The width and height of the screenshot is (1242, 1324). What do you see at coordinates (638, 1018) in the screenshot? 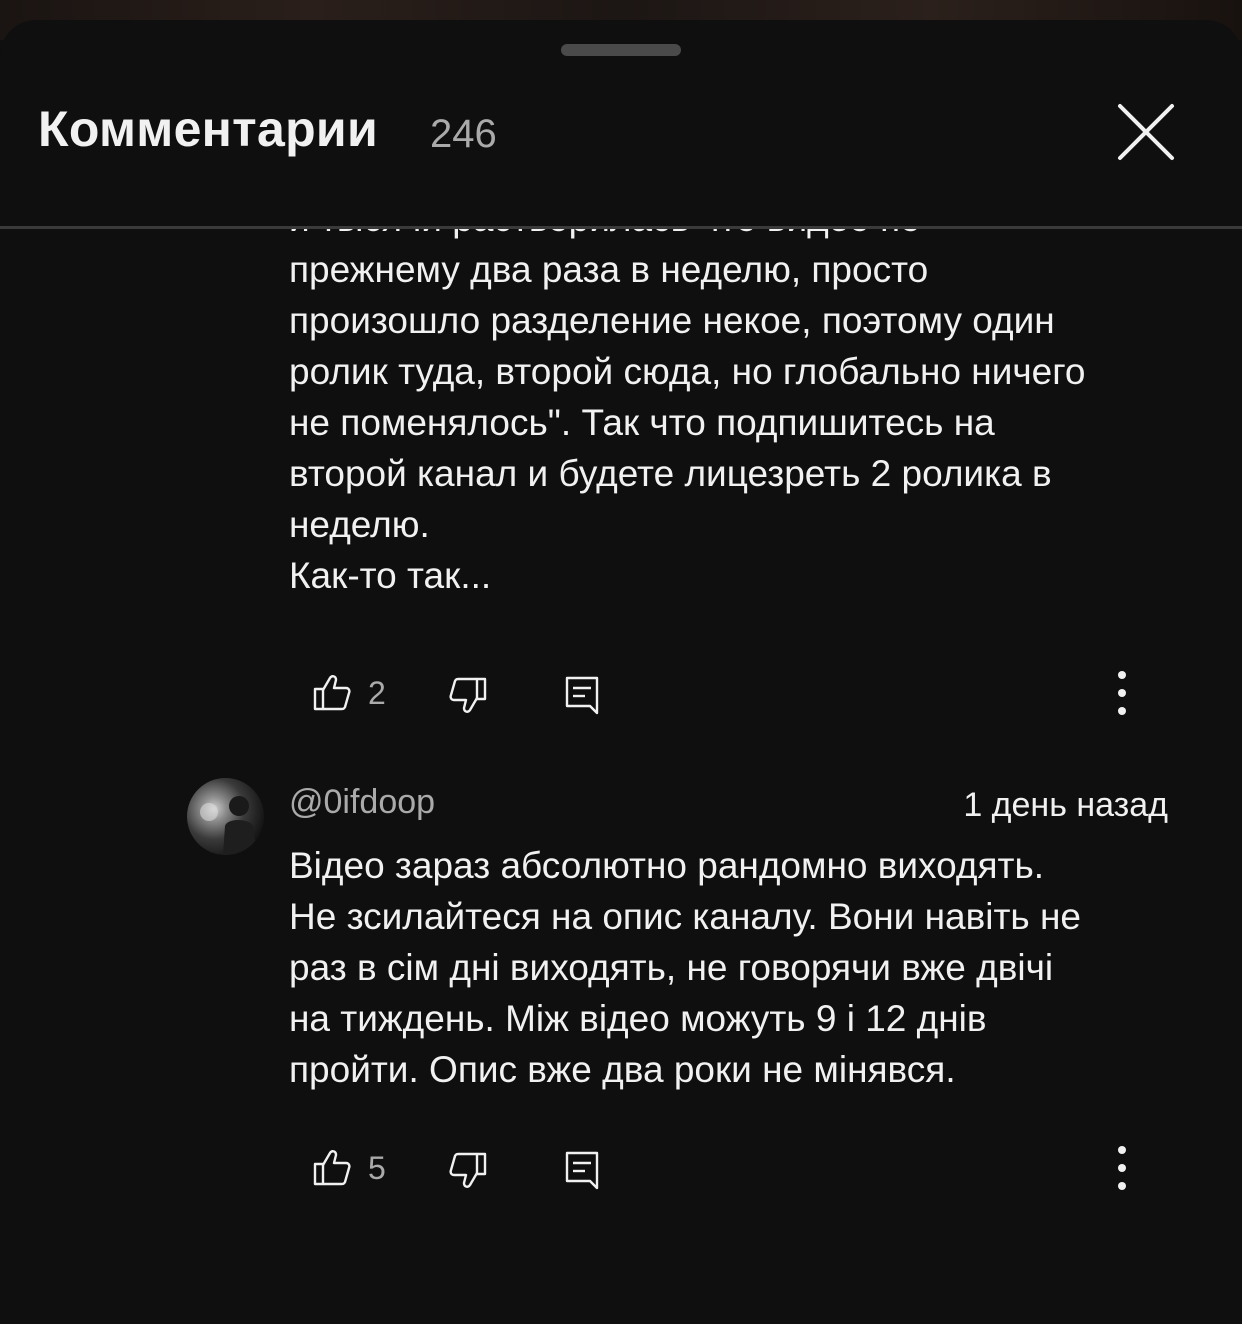
I see `comment-line: на тиждень. Між відео можуть 9 і 12 днів` at bounding box center [638, 1018].